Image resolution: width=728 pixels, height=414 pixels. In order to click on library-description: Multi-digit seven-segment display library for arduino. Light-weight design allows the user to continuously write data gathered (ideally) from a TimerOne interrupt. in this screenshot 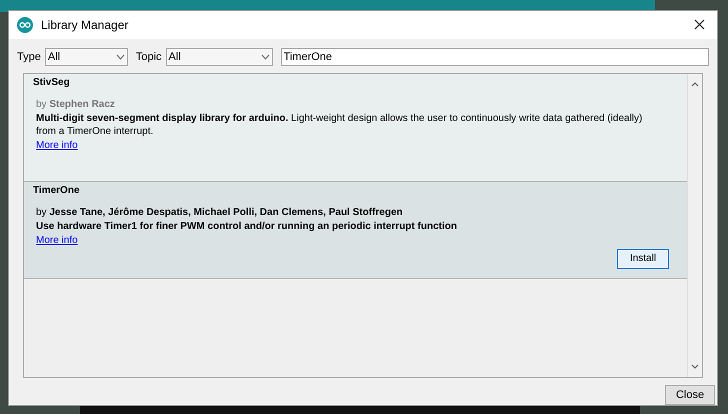, I will do `click(339, 125)`.